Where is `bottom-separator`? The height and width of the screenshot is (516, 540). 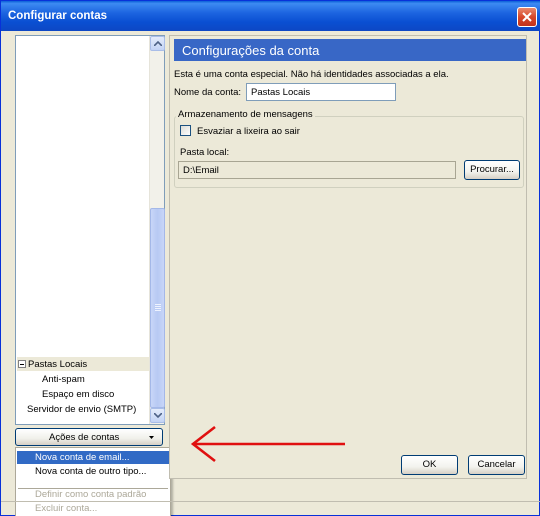
bottom-separator is located at coordinates (270, 501).